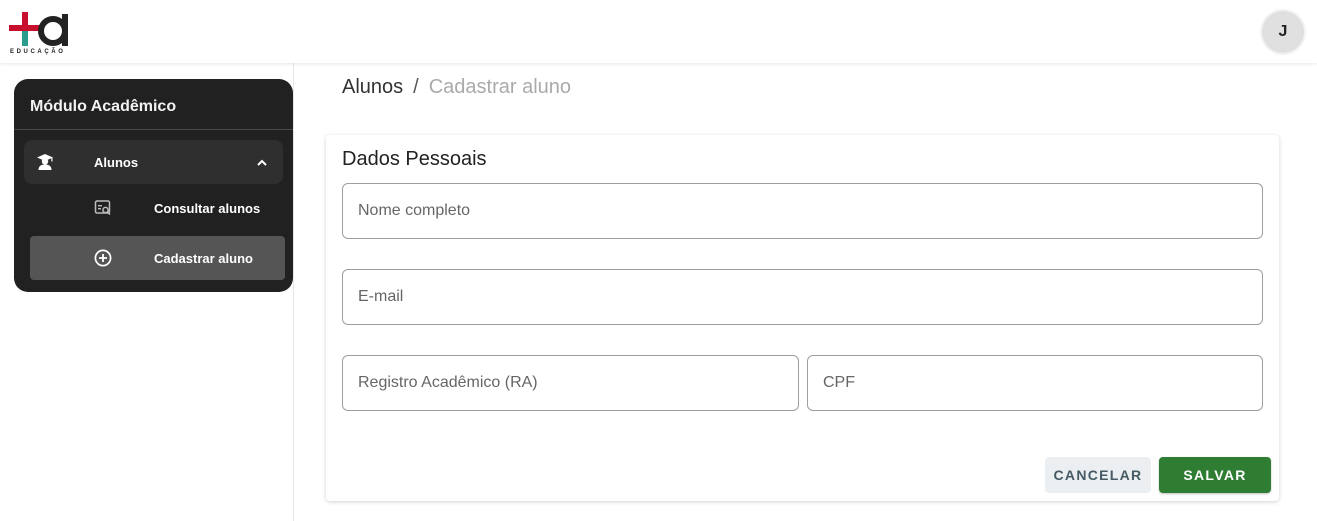 This screenshot has height=521, width=1317. I want to click on sidebar-item-consultar-alunos: Consultar alunos, so click(157, 208).